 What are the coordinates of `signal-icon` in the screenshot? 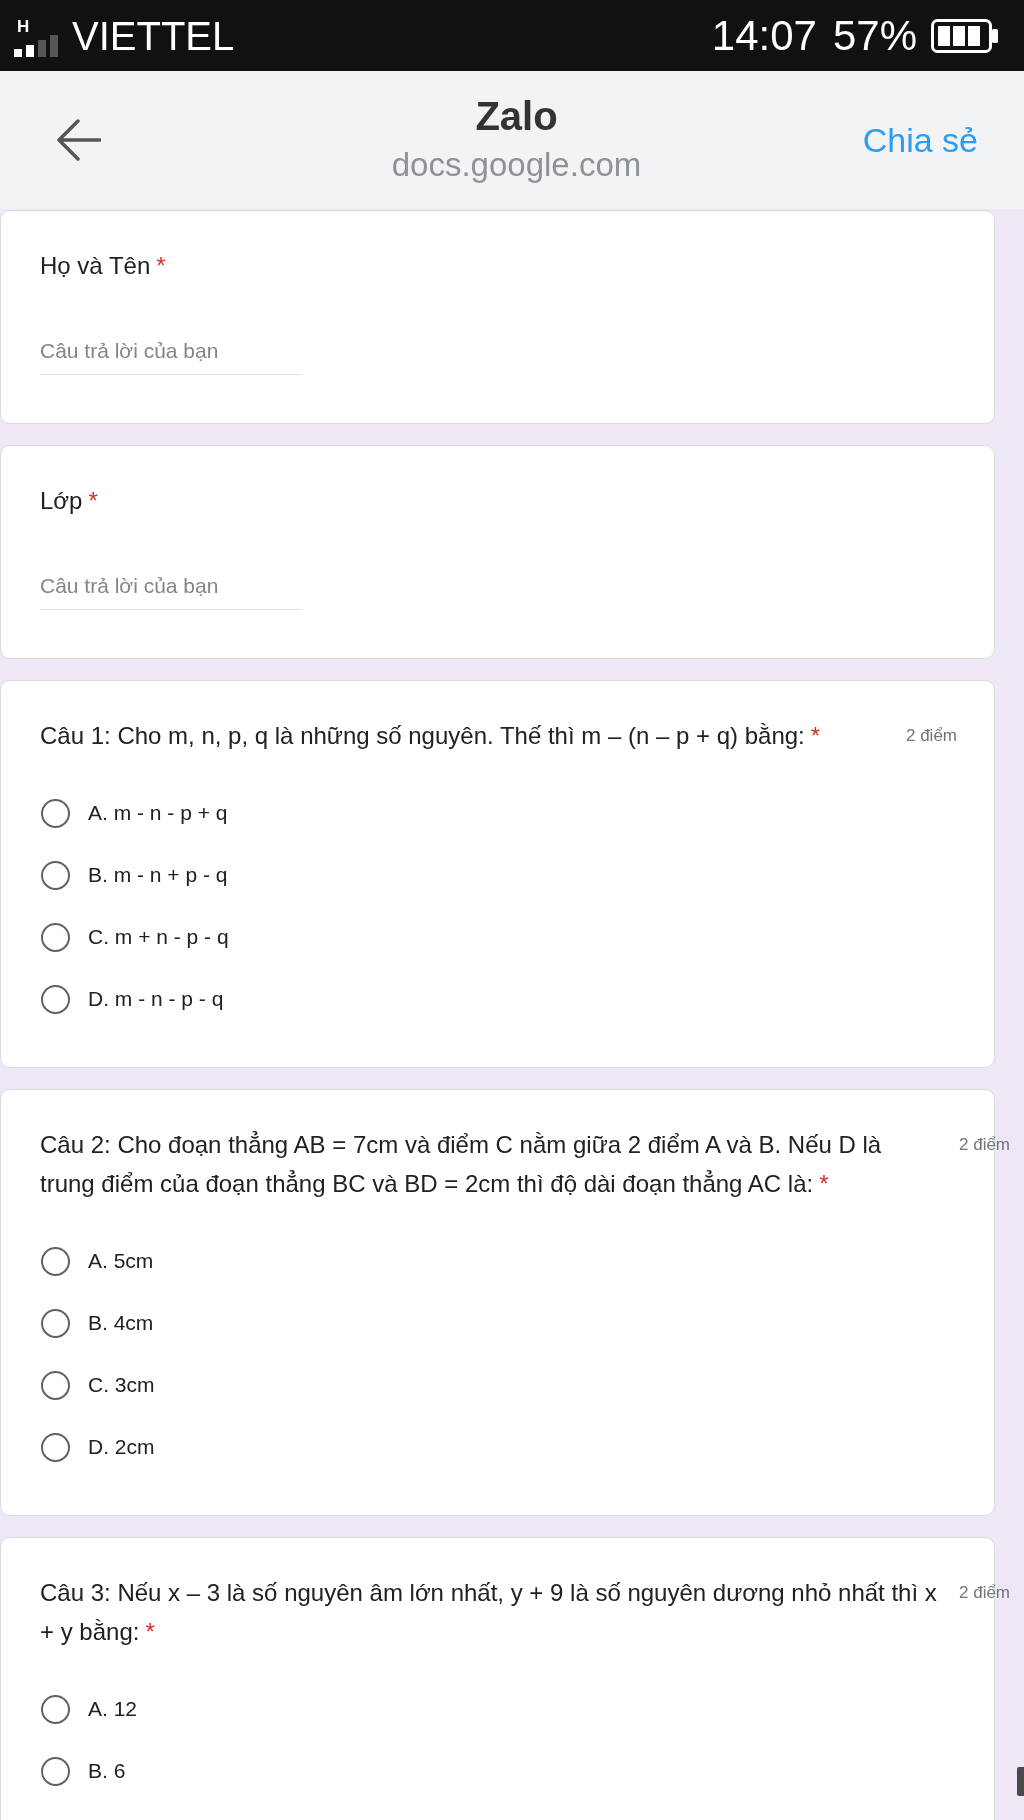 It's located at (37, 46).